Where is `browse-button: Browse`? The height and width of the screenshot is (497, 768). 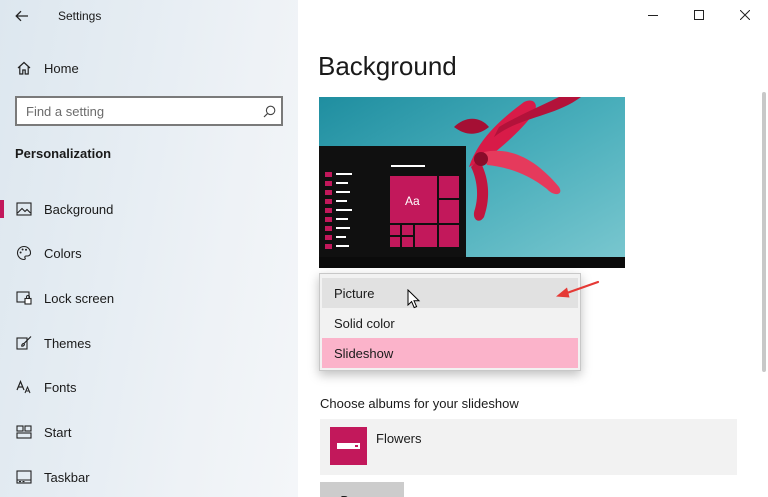 browse-button: Browse is located at coordinates (362, 489).